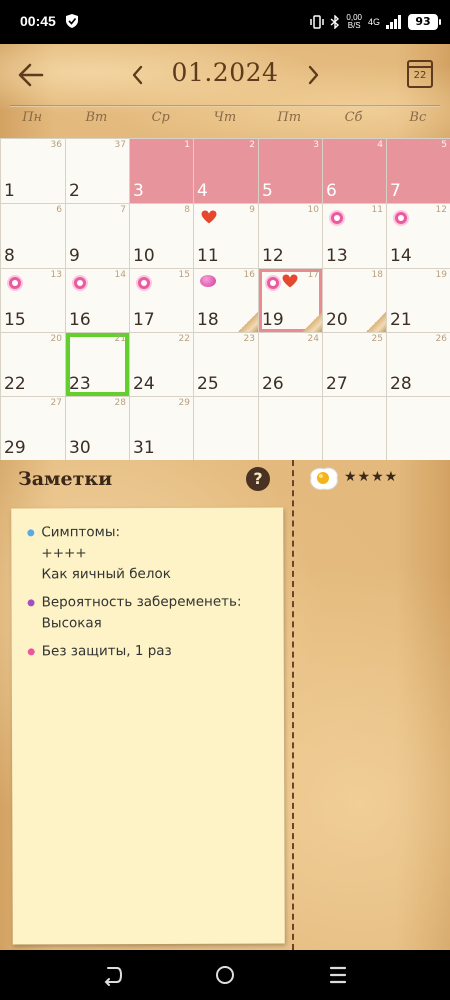 The width and height of the screenshot is (450, 1000). What do you see at coordinates (113, 975) in the screenshot?
I see `back-icon` at bounding box center [113, 975].